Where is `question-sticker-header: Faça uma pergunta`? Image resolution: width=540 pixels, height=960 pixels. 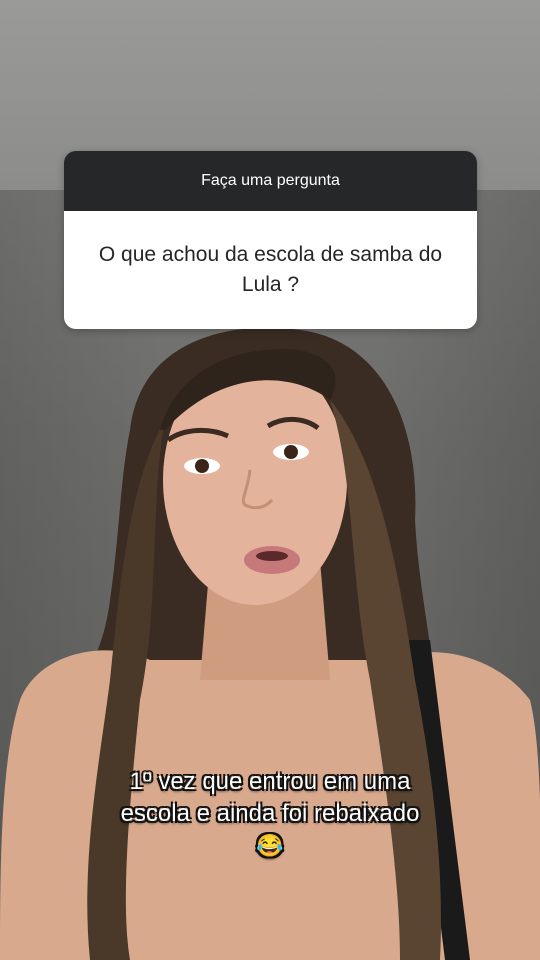
question-sticker-header: Faça uma pergunta is located at coordinates (270, 181).